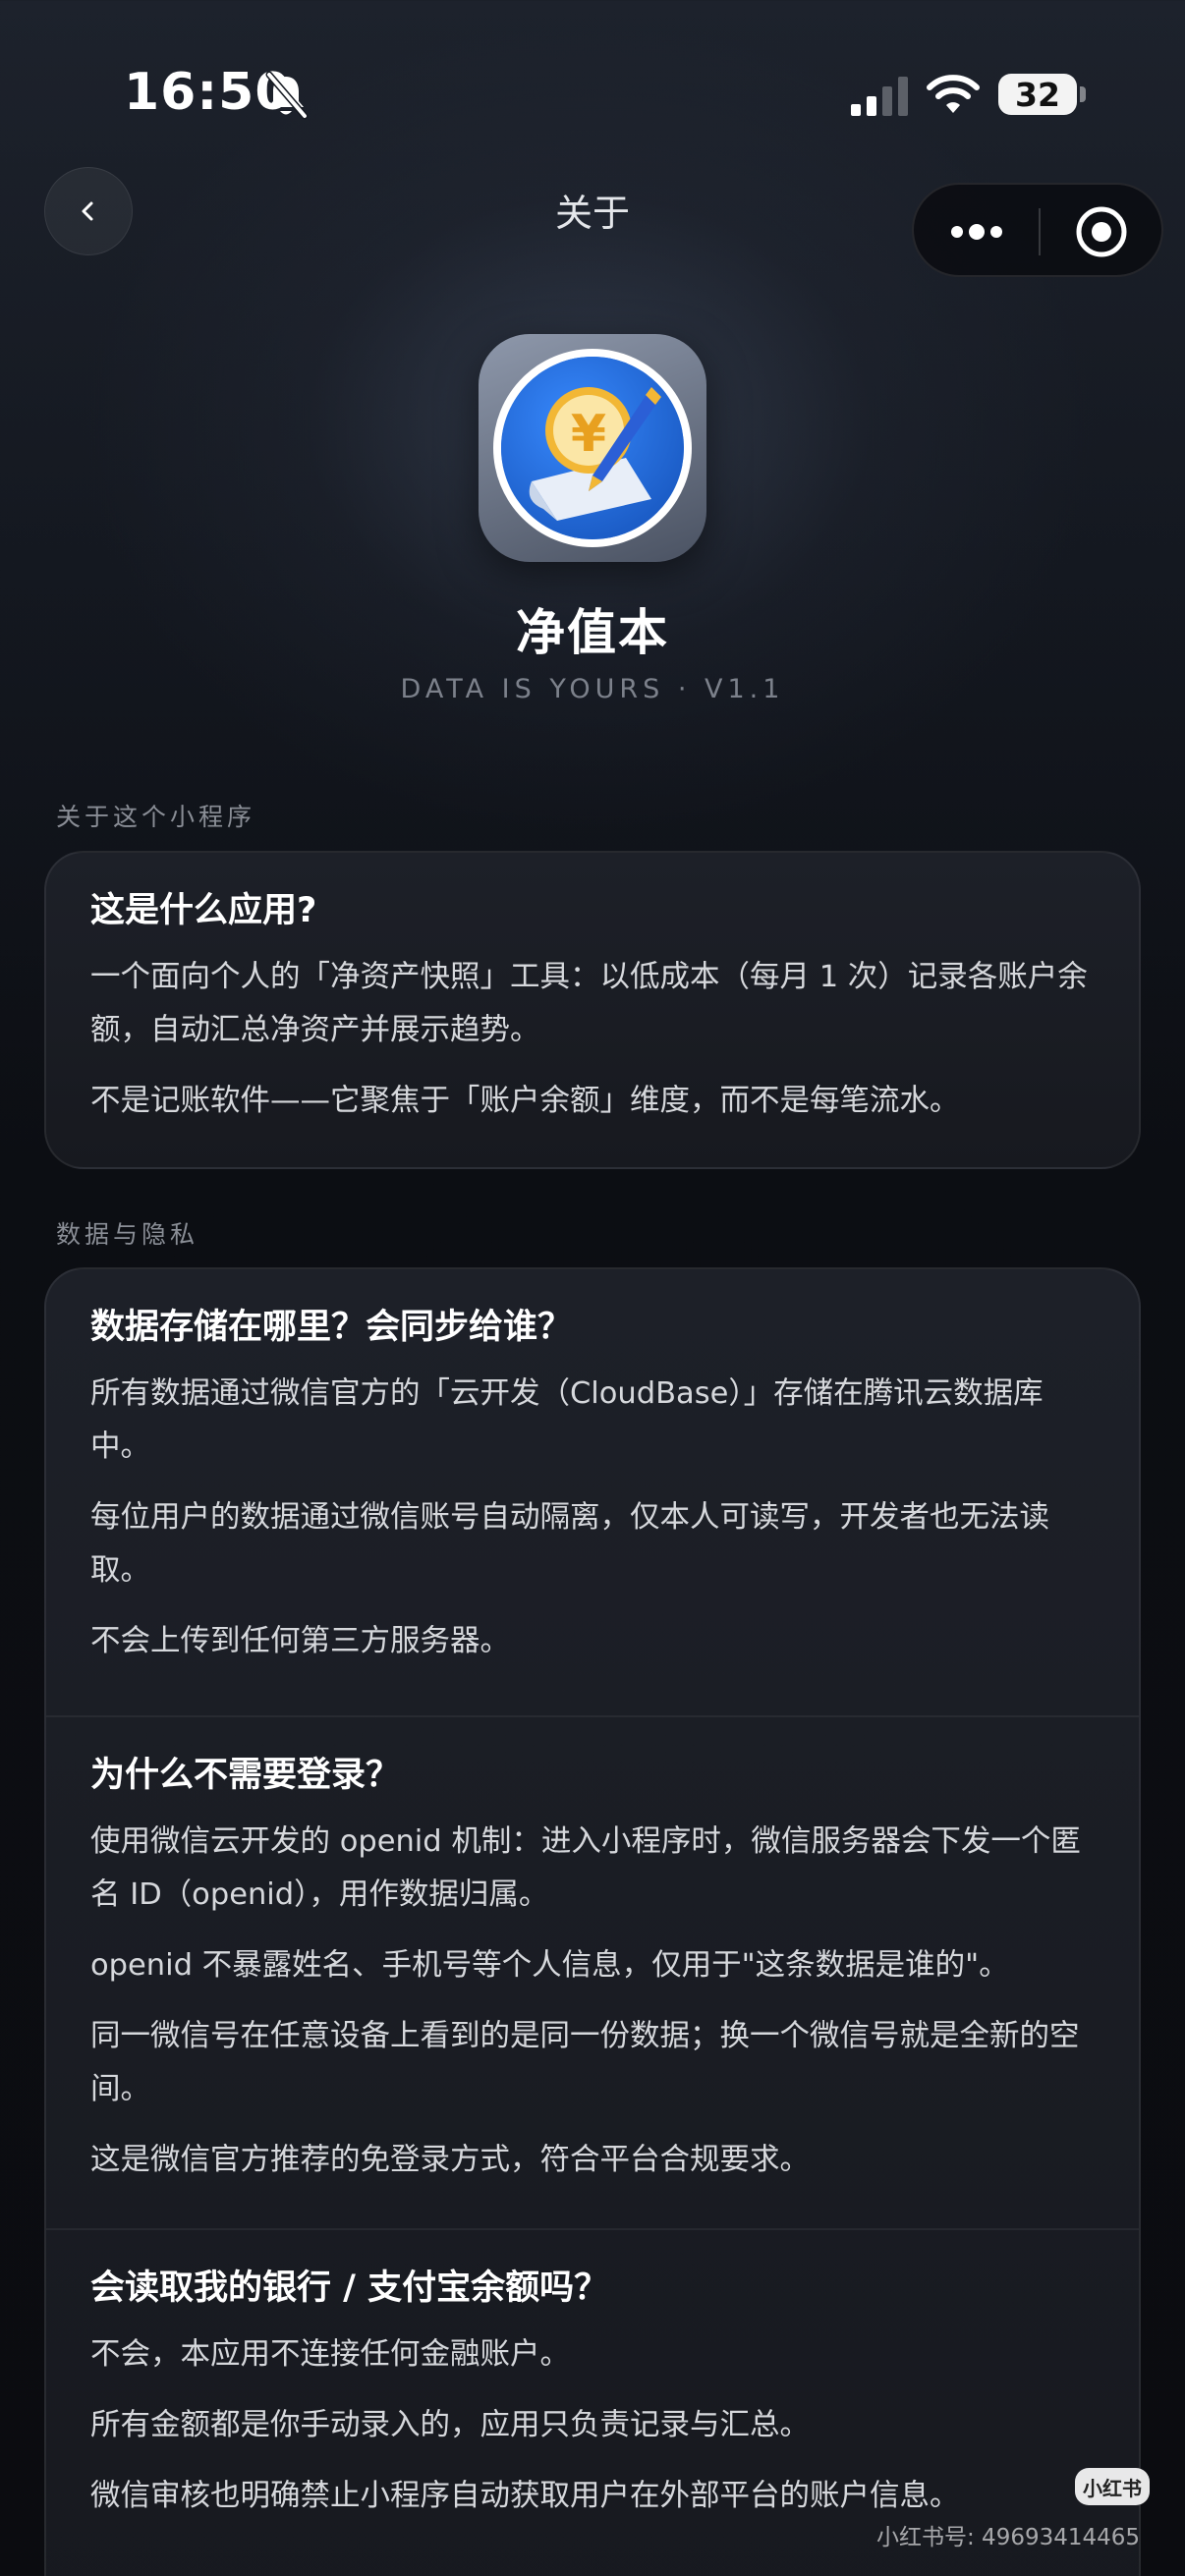  Describe the element at coordinates (330, 2354) in the screenshot. I see `faq-paragraph: 不会，本应用不连接任何金融账户。` at that location.